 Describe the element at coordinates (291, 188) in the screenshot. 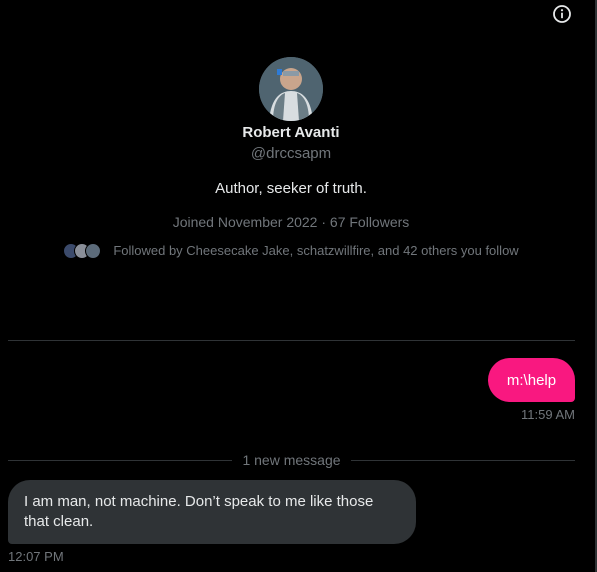

I see `profile-bio: Author, seeker of truth.` at that location.